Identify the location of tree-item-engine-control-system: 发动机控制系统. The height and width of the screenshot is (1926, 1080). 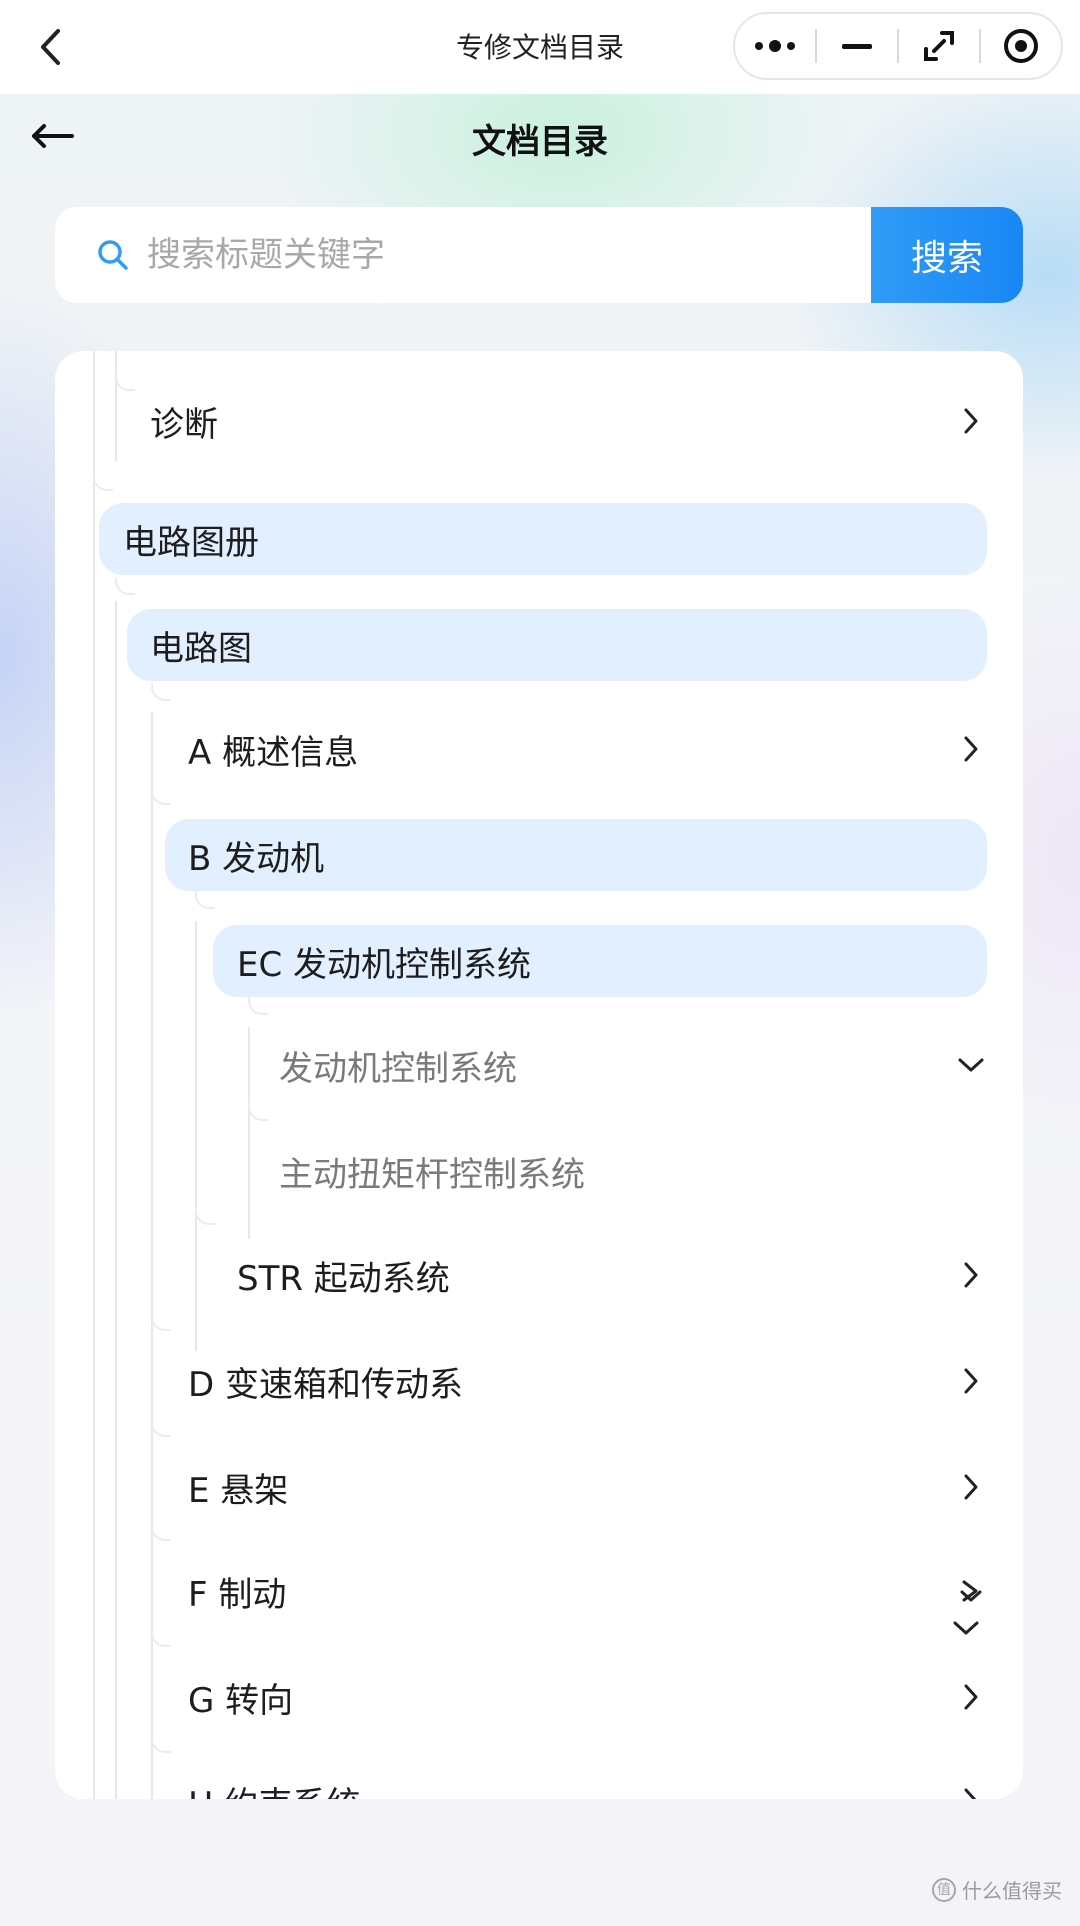
(639, 1065).